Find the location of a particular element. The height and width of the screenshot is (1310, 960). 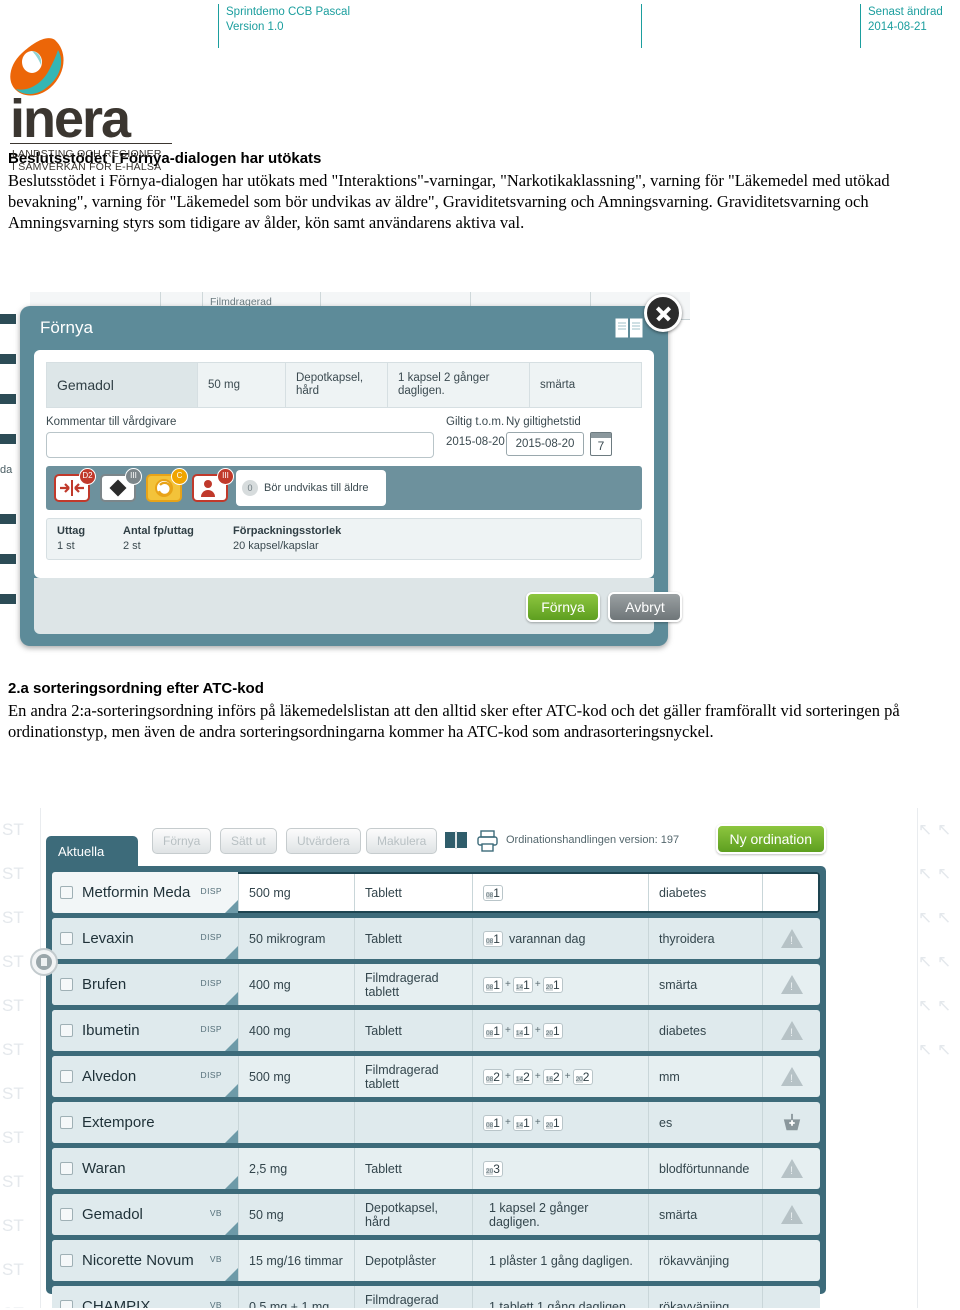

elderly-warning-icon: III is located at coordinates (213, 485).